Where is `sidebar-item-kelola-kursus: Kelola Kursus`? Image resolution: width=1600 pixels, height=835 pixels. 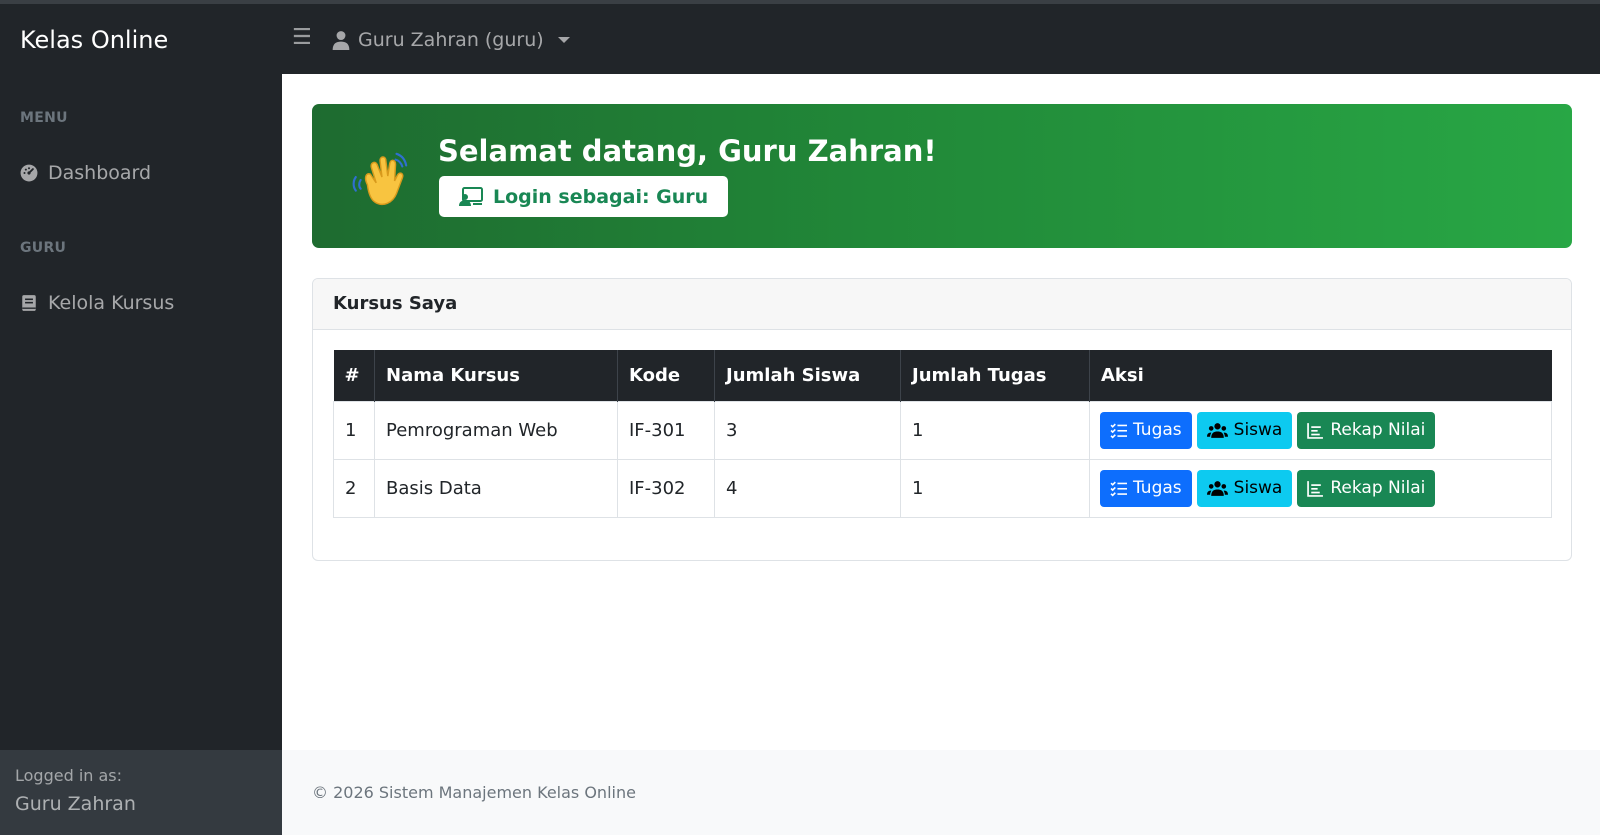 sidebar-item-kelola-kursus: Kelola Kursus is located at coordinates (97, 303).